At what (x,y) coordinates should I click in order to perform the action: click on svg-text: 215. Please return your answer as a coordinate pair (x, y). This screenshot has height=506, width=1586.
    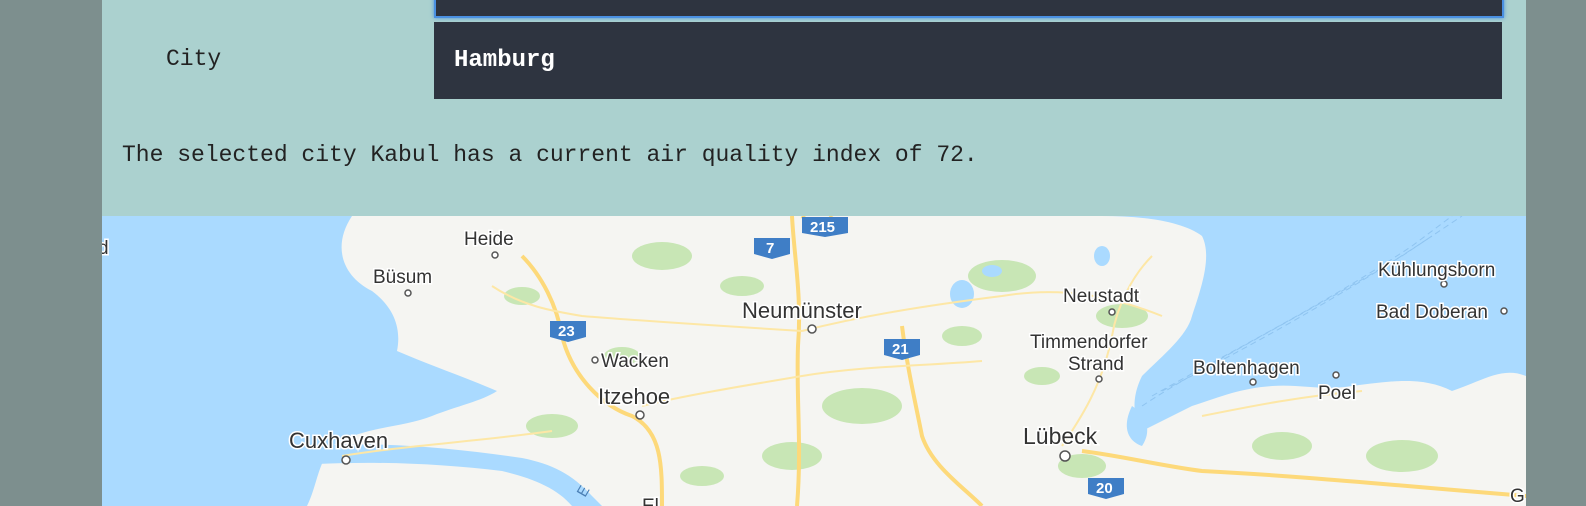
    Looking at the image, I should click on (822, 227).